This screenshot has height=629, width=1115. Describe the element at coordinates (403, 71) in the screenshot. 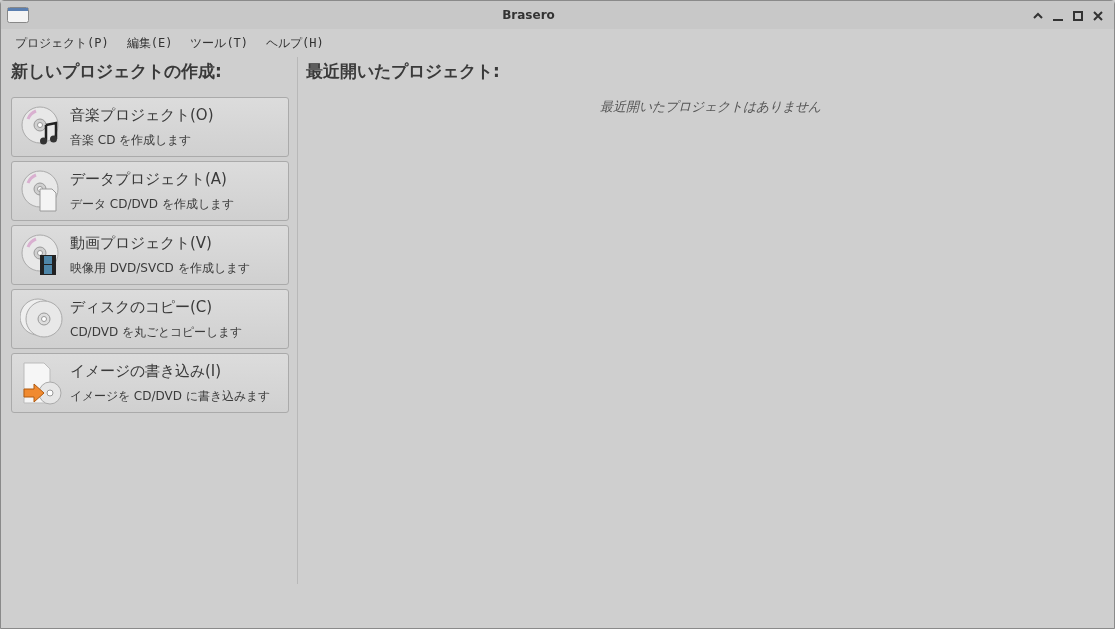

I see `section-heading: 最近開いたプロジェクト:` at that location.